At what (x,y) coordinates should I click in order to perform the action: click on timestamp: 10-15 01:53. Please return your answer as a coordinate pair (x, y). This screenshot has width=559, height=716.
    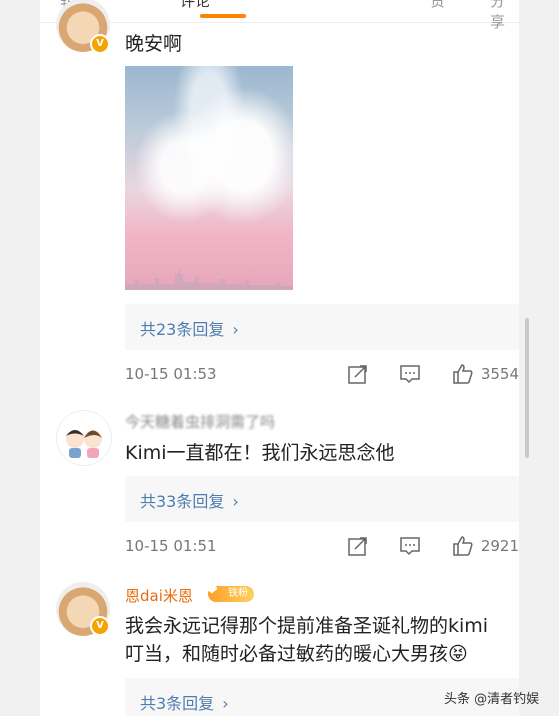
    Looking at the image, I should click on (171, 374).